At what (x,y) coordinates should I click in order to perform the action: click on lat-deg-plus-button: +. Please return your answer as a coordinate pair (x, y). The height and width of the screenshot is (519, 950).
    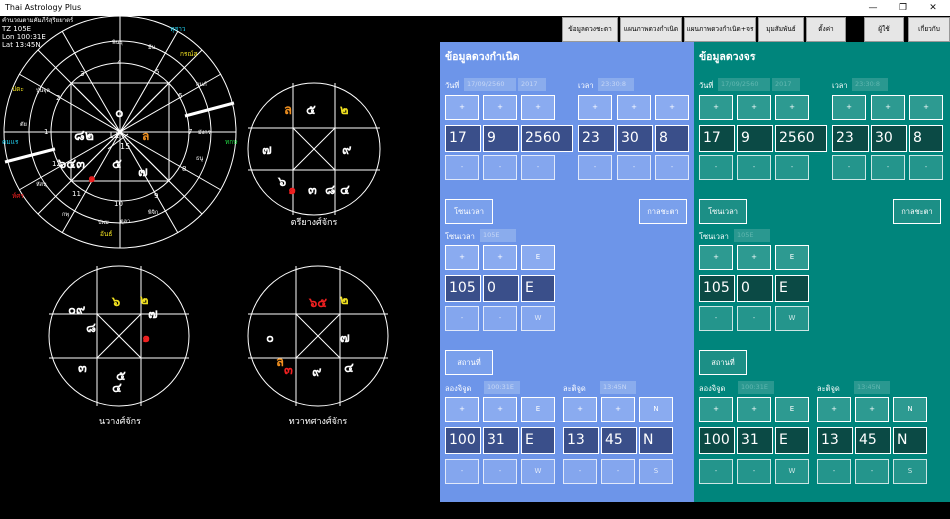
    Looking at the image, I should click on (834, 409).